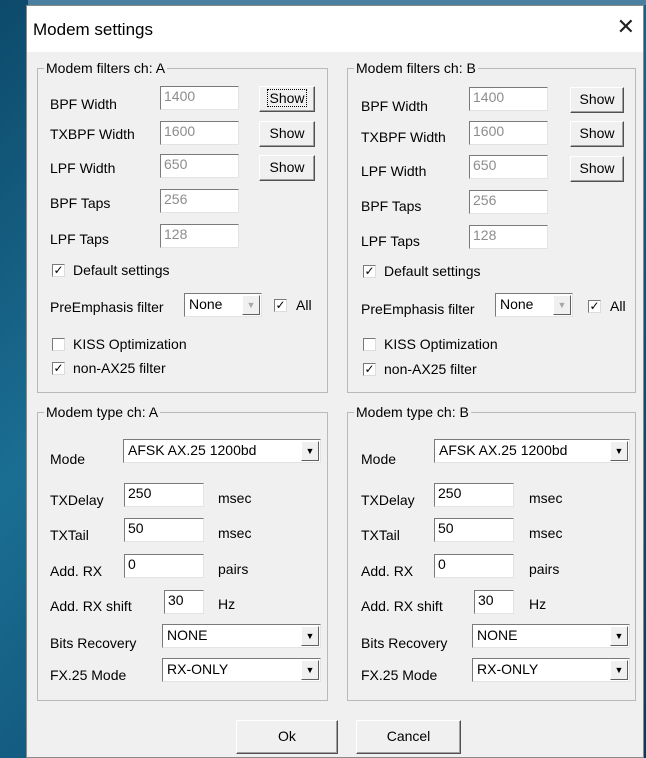 Image resolution: width=646 pixels, height=758 pixels. Describe the element at coordinates (441, 344) in the screenshot. I see `kiss-optimization-label: KISS Optimization` at that location.